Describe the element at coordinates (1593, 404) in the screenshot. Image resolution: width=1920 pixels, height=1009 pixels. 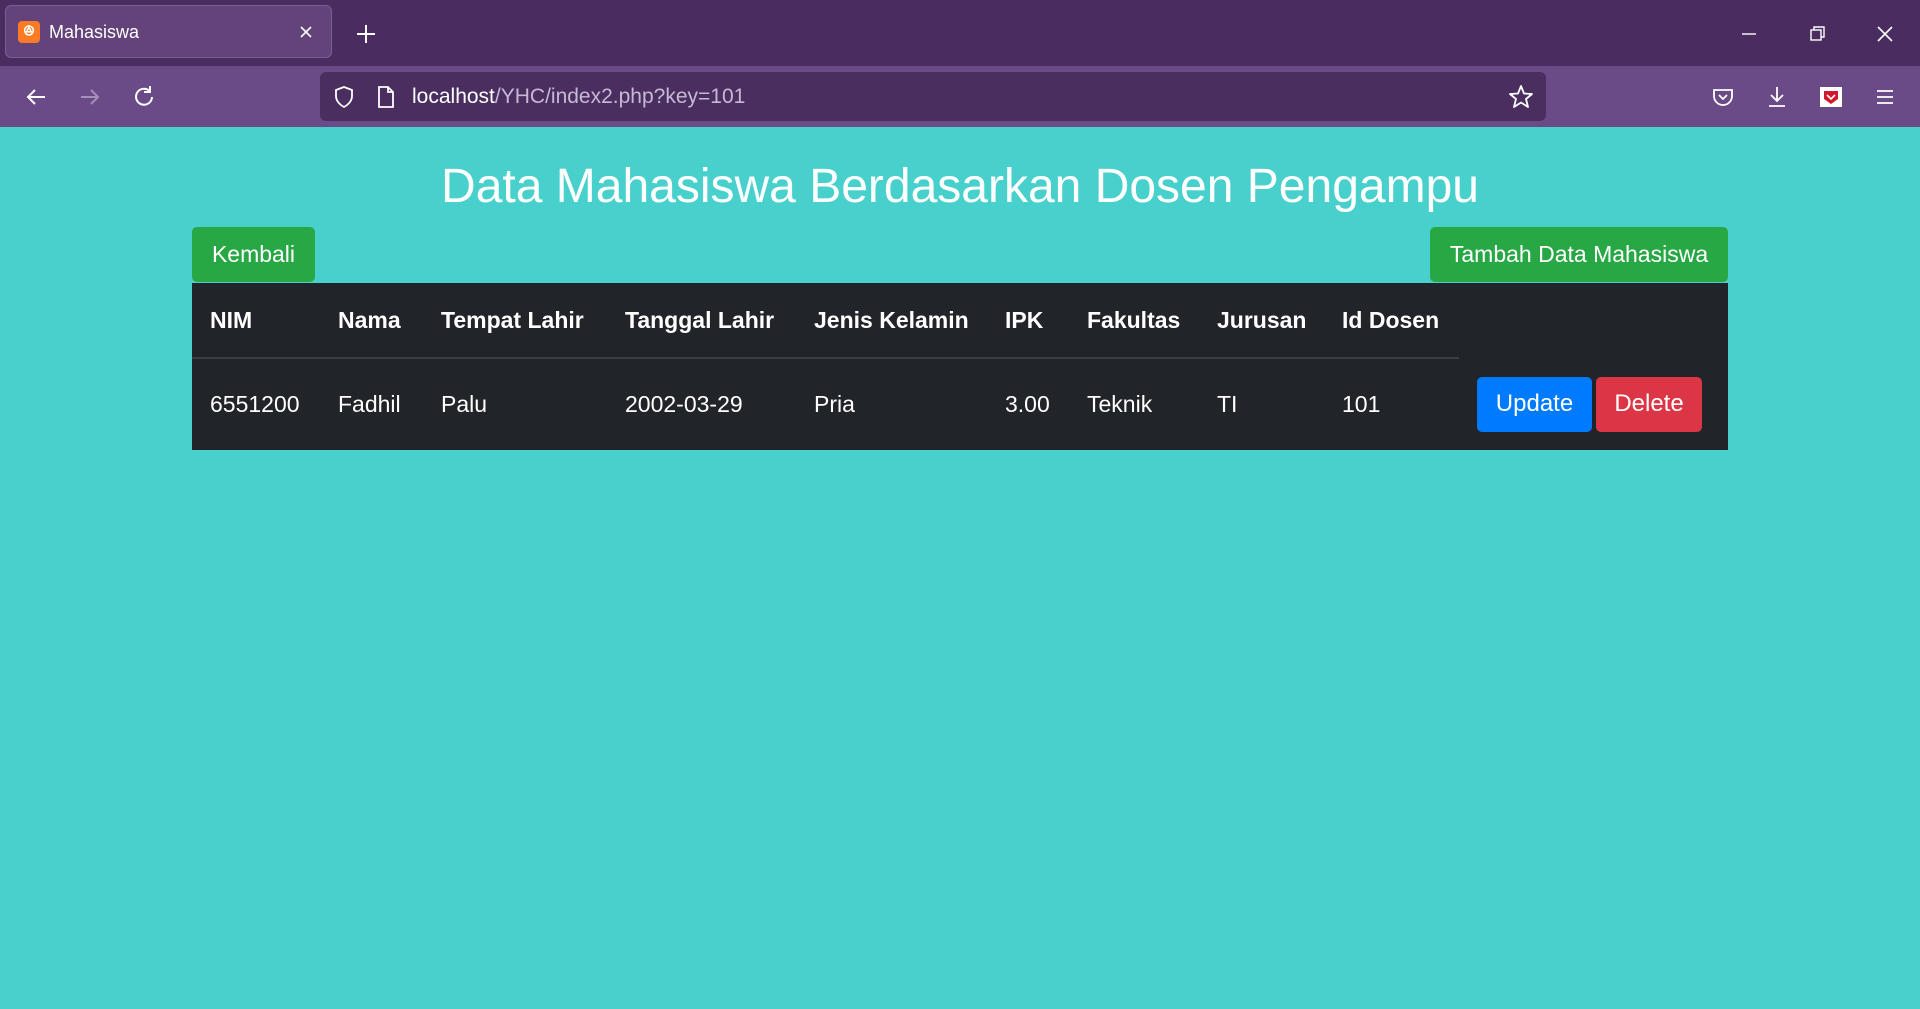
I see `cell-actions: Update Delete` at that location.